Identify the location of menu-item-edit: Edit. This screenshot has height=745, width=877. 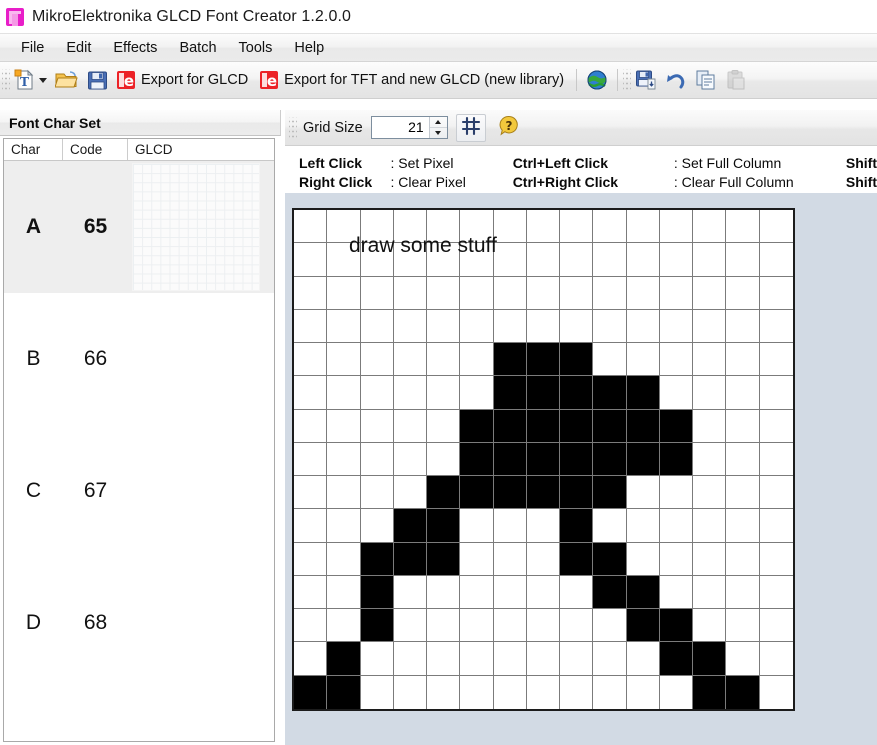
(78, 48).